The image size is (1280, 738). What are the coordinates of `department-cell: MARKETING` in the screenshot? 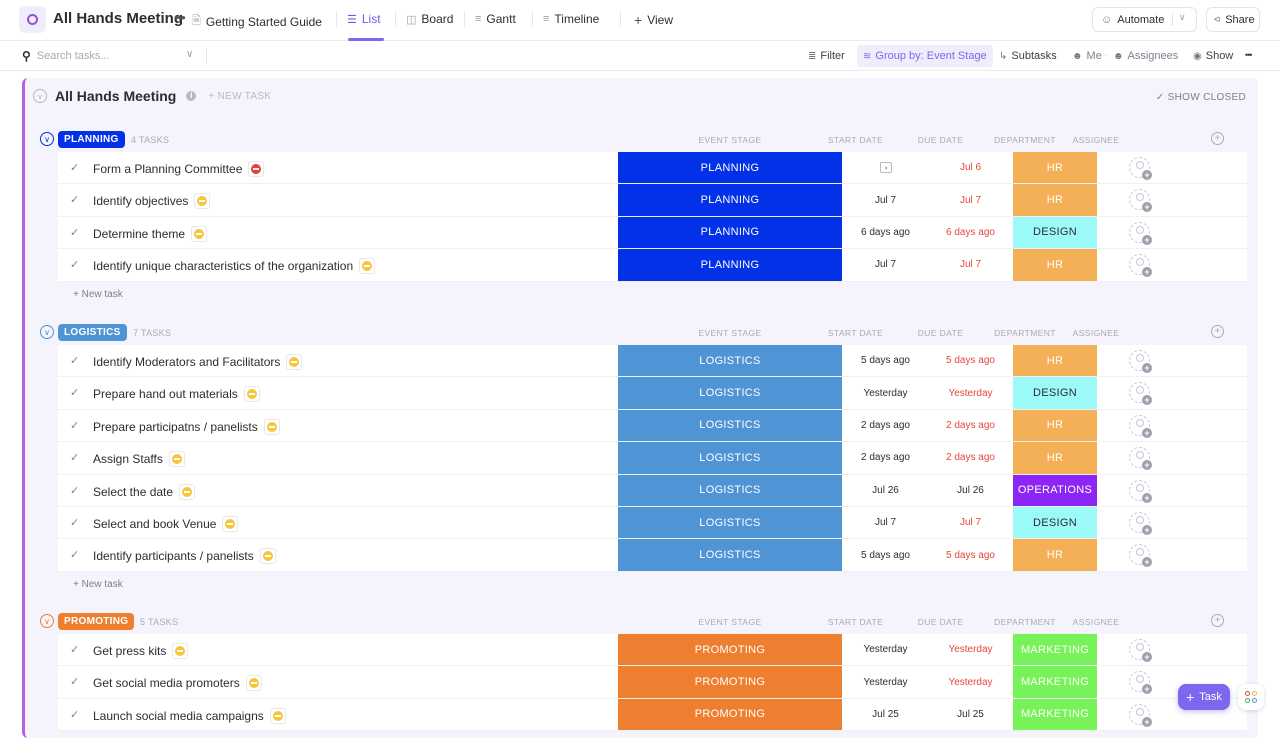 It's located at (1055, 682).